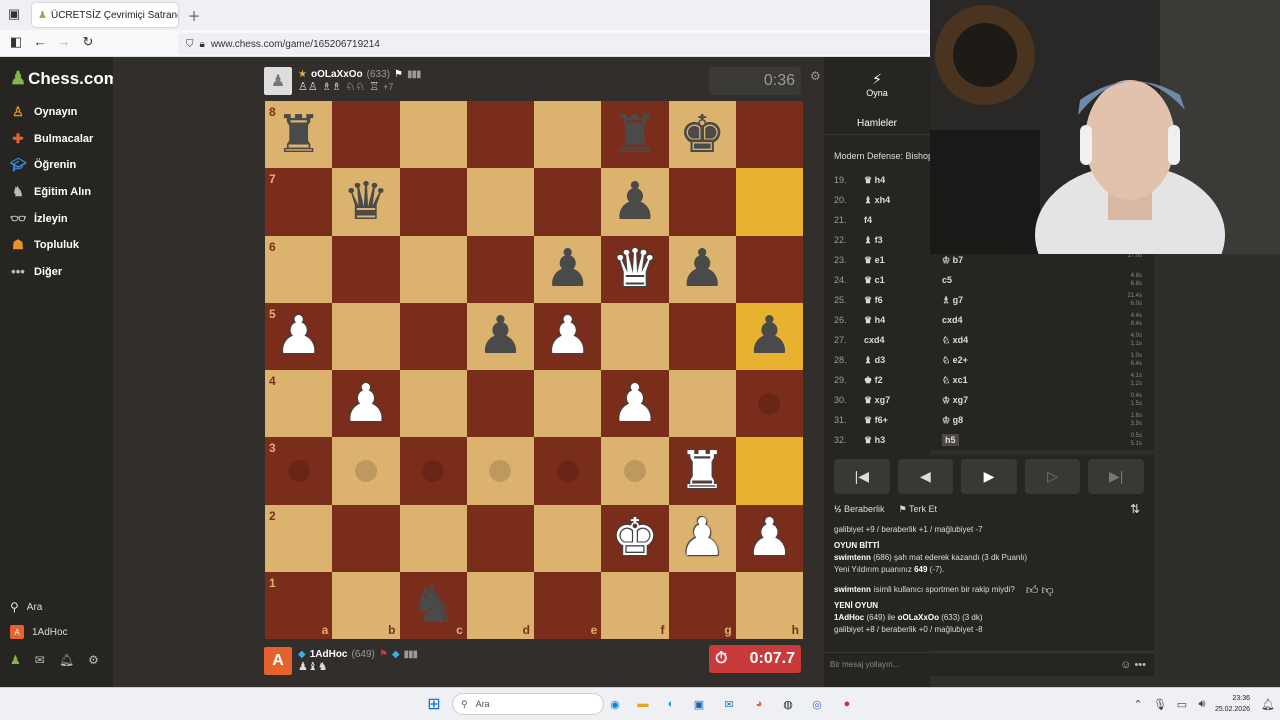 The image size is (1280, 720). I want to click on resign-button: ⚑ Terk Et, so click(918, 509).